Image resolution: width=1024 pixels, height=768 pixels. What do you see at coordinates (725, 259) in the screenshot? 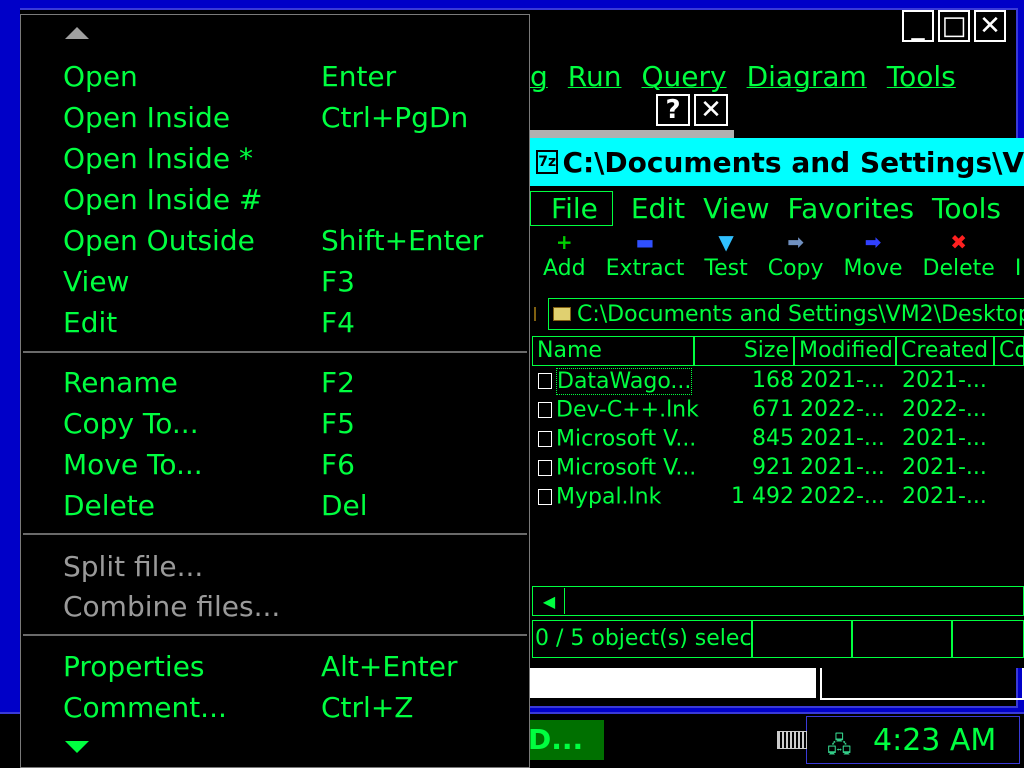
I see `test-button: ▼ Test` at bounding box center [725, 259].